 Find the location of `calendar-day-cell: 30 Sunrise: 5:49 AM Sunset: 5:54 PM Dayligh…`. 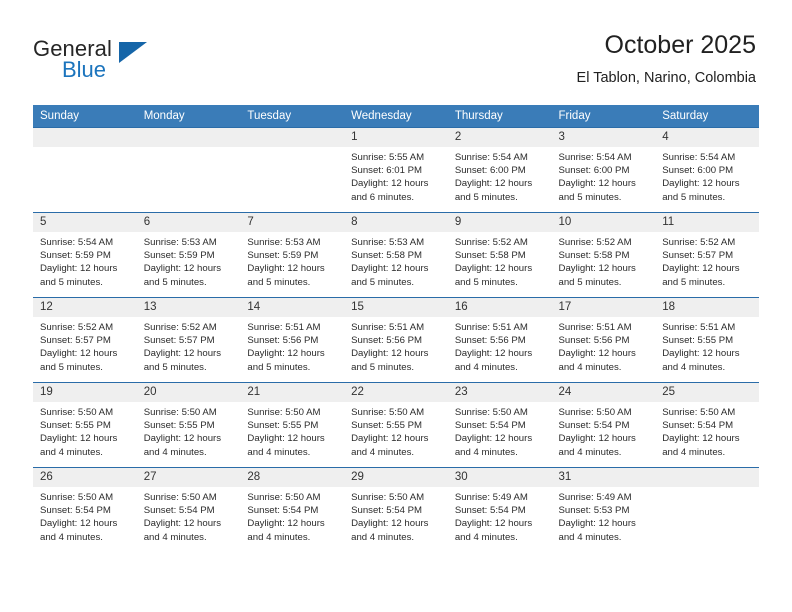

calendar-day-cell: 30 Sunrise: 5:49 AM Sunset: 5:54 PM Dayligh… is located at coordinates (499, 509).